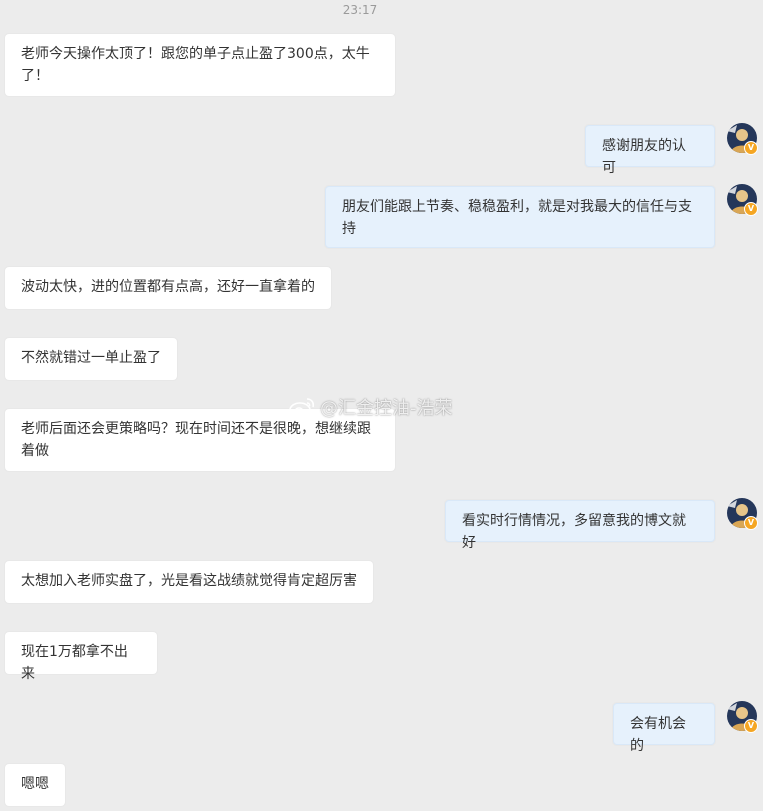 Image resolution: width=763 pixels, height=811 pixels. I want to click on message-bubble-outgoing: 朋友们能跟上节奏、稳稳盈利，就是对我最大的信任与支持, so click(520, 217).